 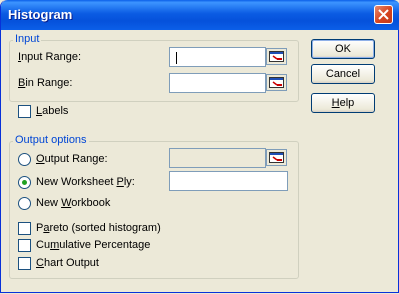 What do you see at coordinates (24, 263) in the screenshot?
I see `chart-output-checkbox` at bounding box center [24, 263].